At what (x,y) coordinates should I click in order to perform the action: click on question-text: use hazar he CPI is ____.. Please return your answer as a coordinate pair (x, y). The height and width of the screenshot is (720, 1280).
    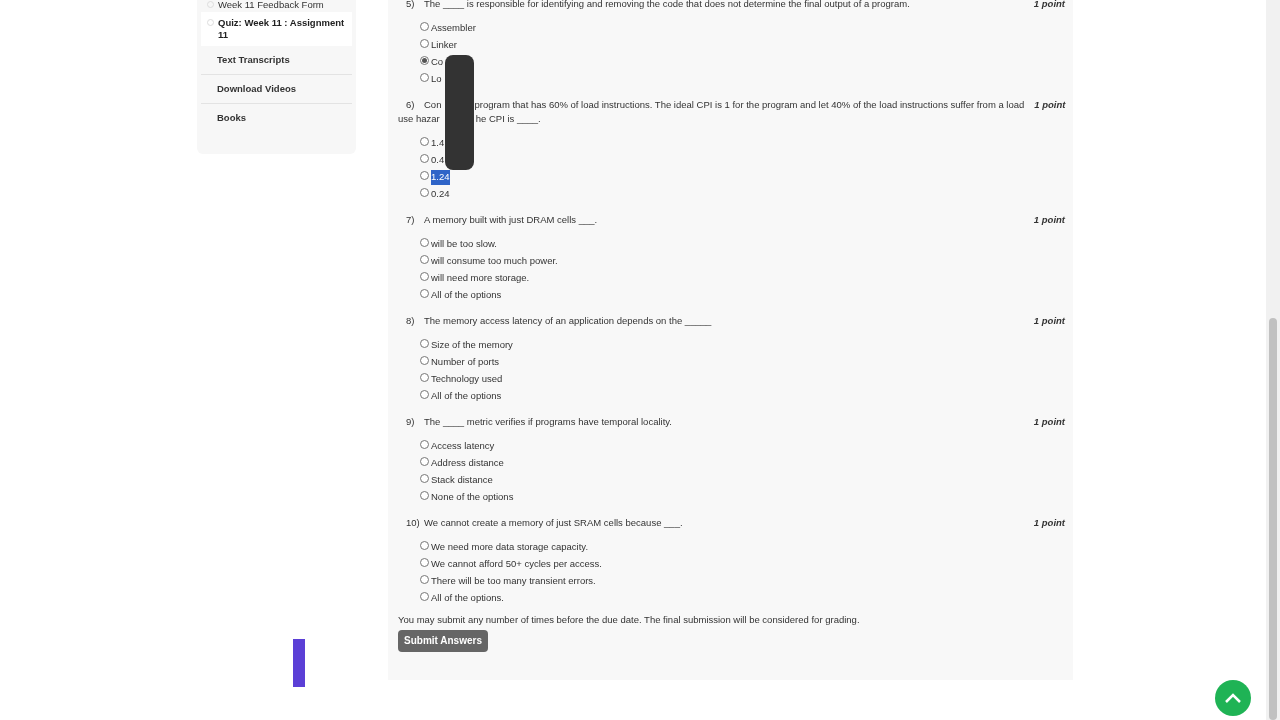
    Looking at the image, I should click on (469, 119).